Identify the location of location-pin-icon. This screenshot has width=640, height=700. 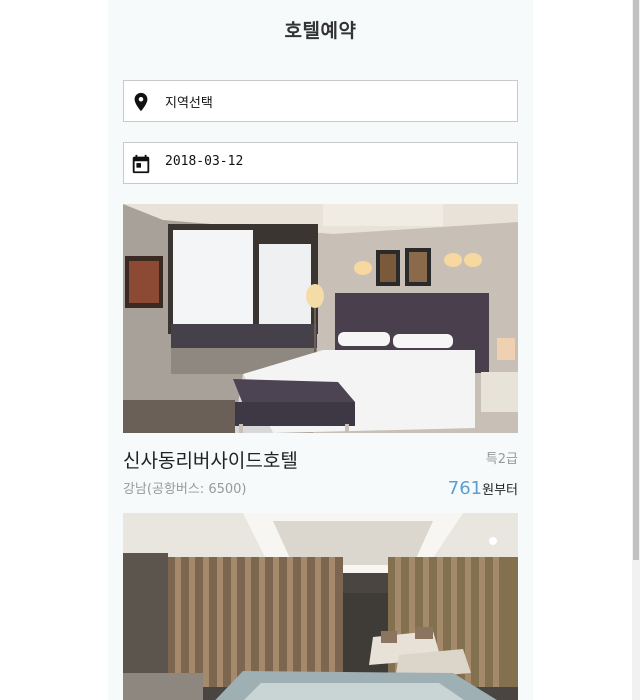
(141, 102).